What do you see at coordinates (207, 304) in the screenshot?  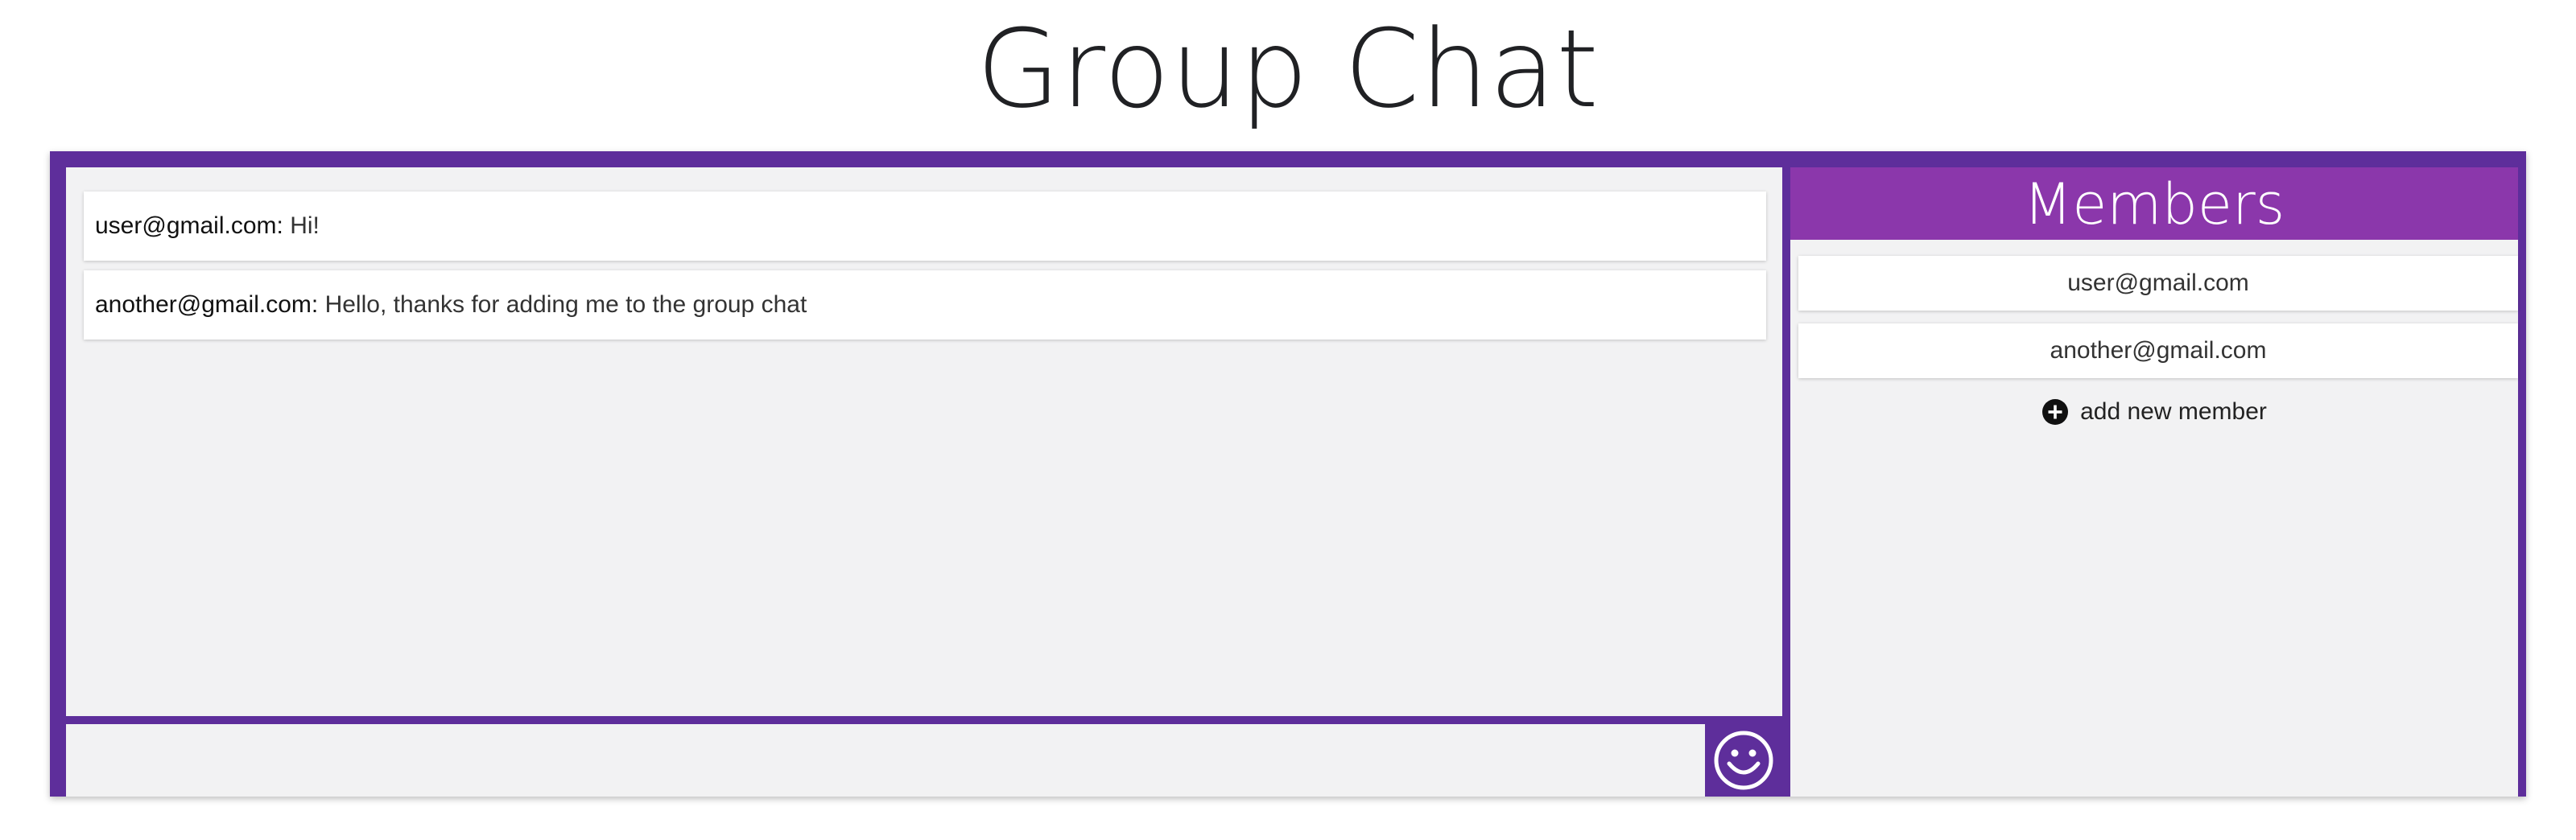 I see `message-sender: another@gmail.com:` at bounding box center [207, 304].